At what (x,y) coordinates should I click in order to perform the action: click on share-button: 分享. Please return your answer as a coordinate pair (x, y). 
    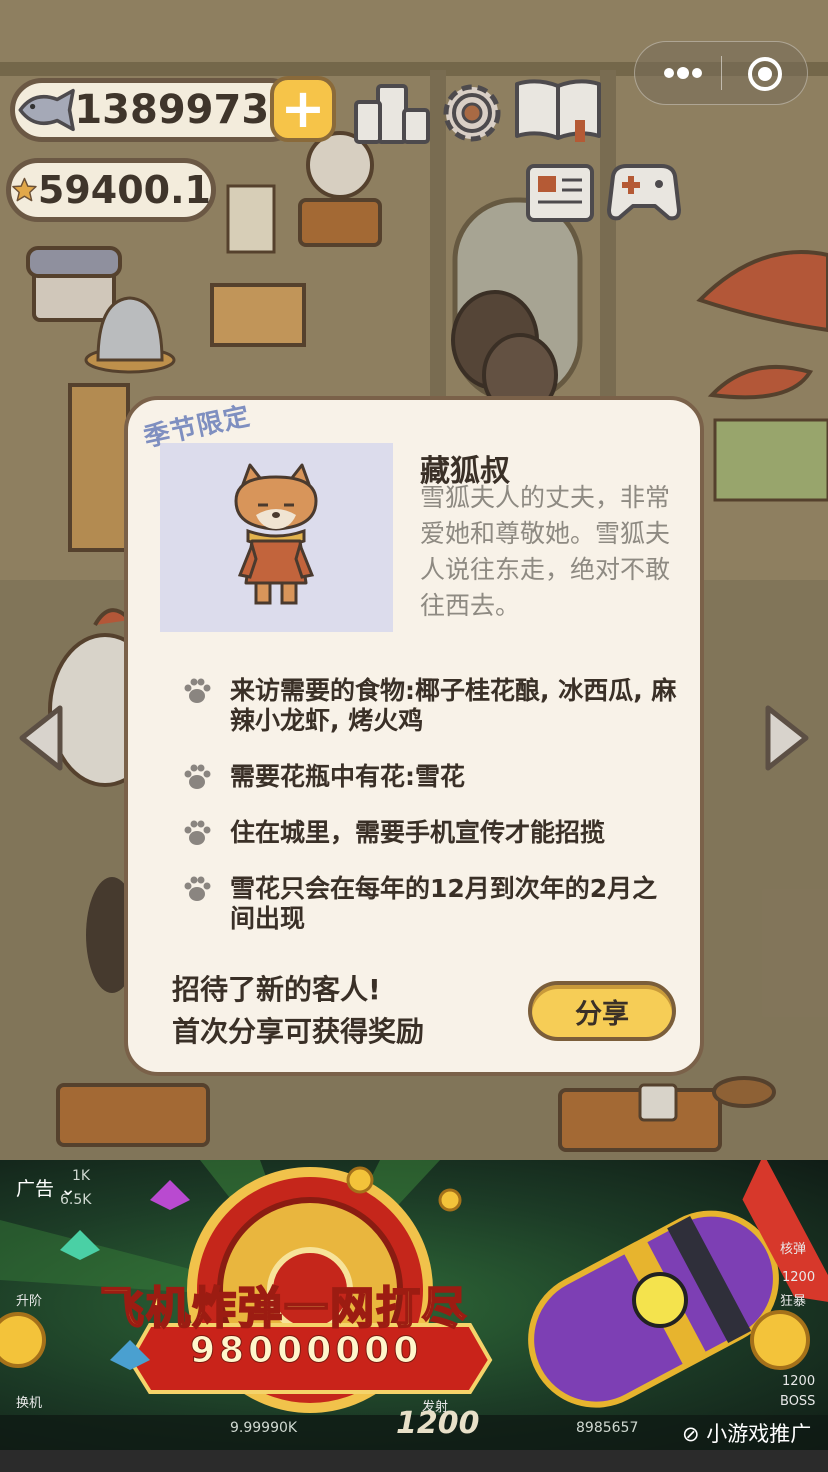
    Looking at the image, I should click on (602, 1011).